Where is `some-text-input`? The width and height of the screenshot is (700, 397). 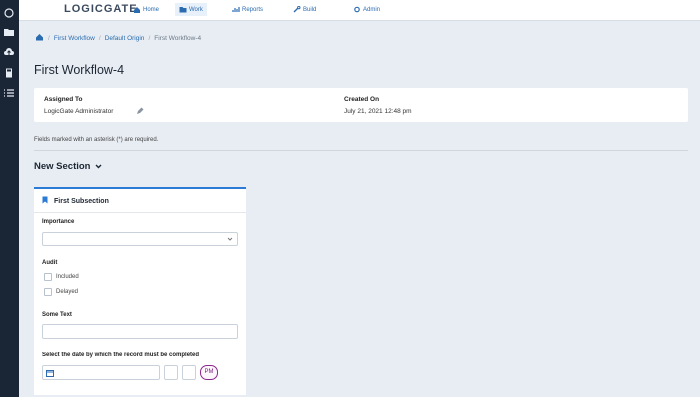
some-text-input is located at coordinates (140, 331).